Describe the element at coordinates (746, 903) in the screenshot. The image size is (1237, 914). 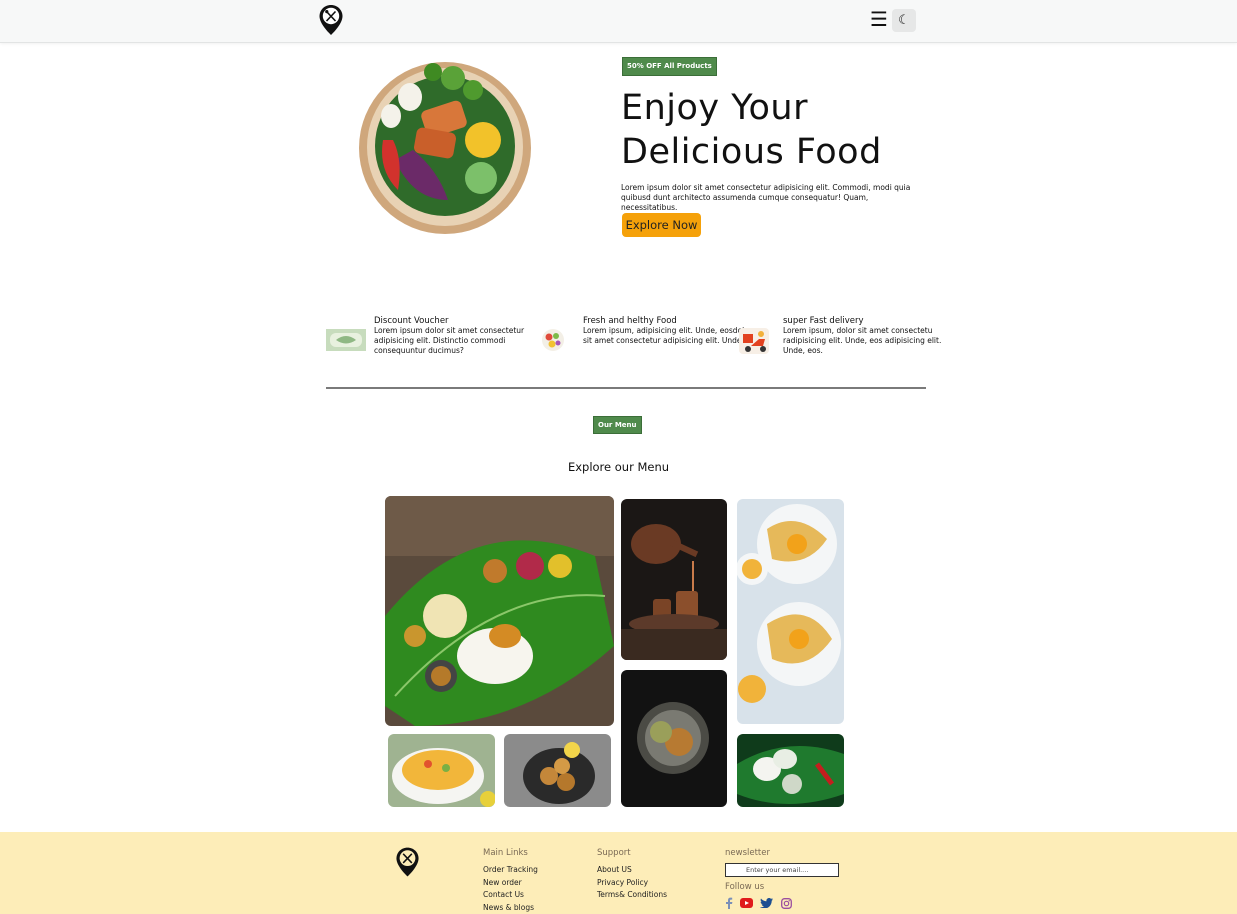
I see `youtube-icon` at that location.